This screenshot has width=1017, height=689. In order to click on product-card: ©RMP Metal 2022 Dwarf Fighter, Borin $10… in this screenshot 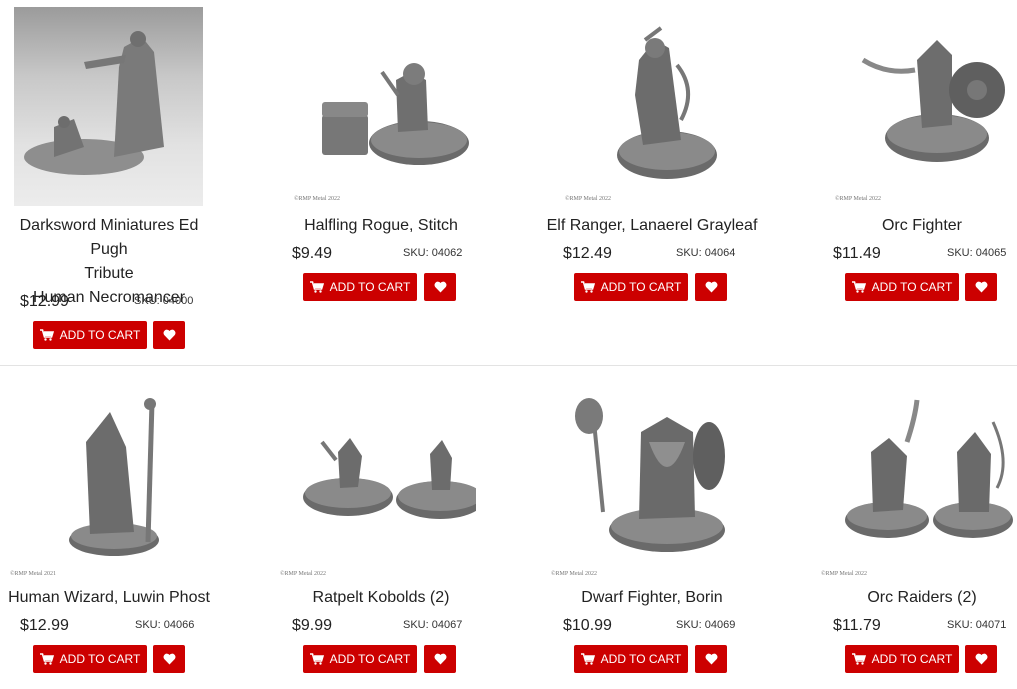, I will do `click(668, 530)`.